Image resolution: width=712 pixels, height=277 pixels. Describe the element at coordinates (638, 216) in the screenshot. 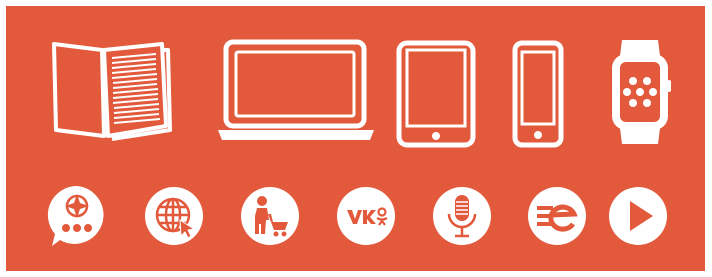

I see `play-icon` at that location.